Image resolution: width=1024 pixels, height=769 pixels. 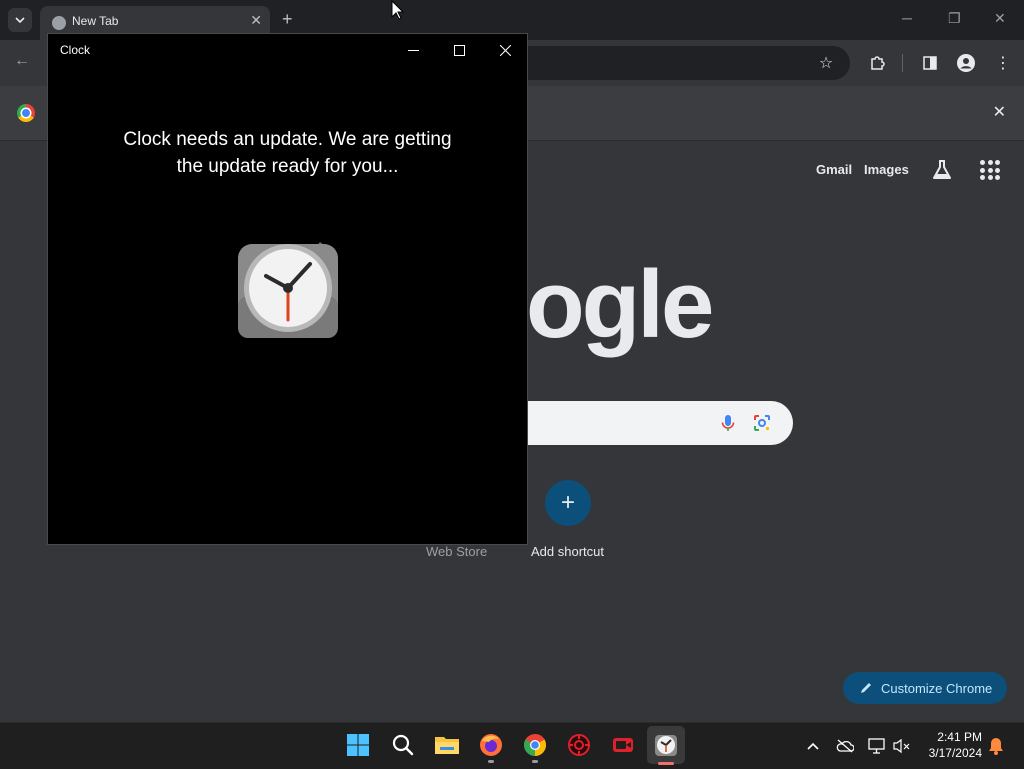 What do you see at coordinates (942, 170) in the screenshot?
I see `labs-flask-icon` at bounding box center [942, 170].